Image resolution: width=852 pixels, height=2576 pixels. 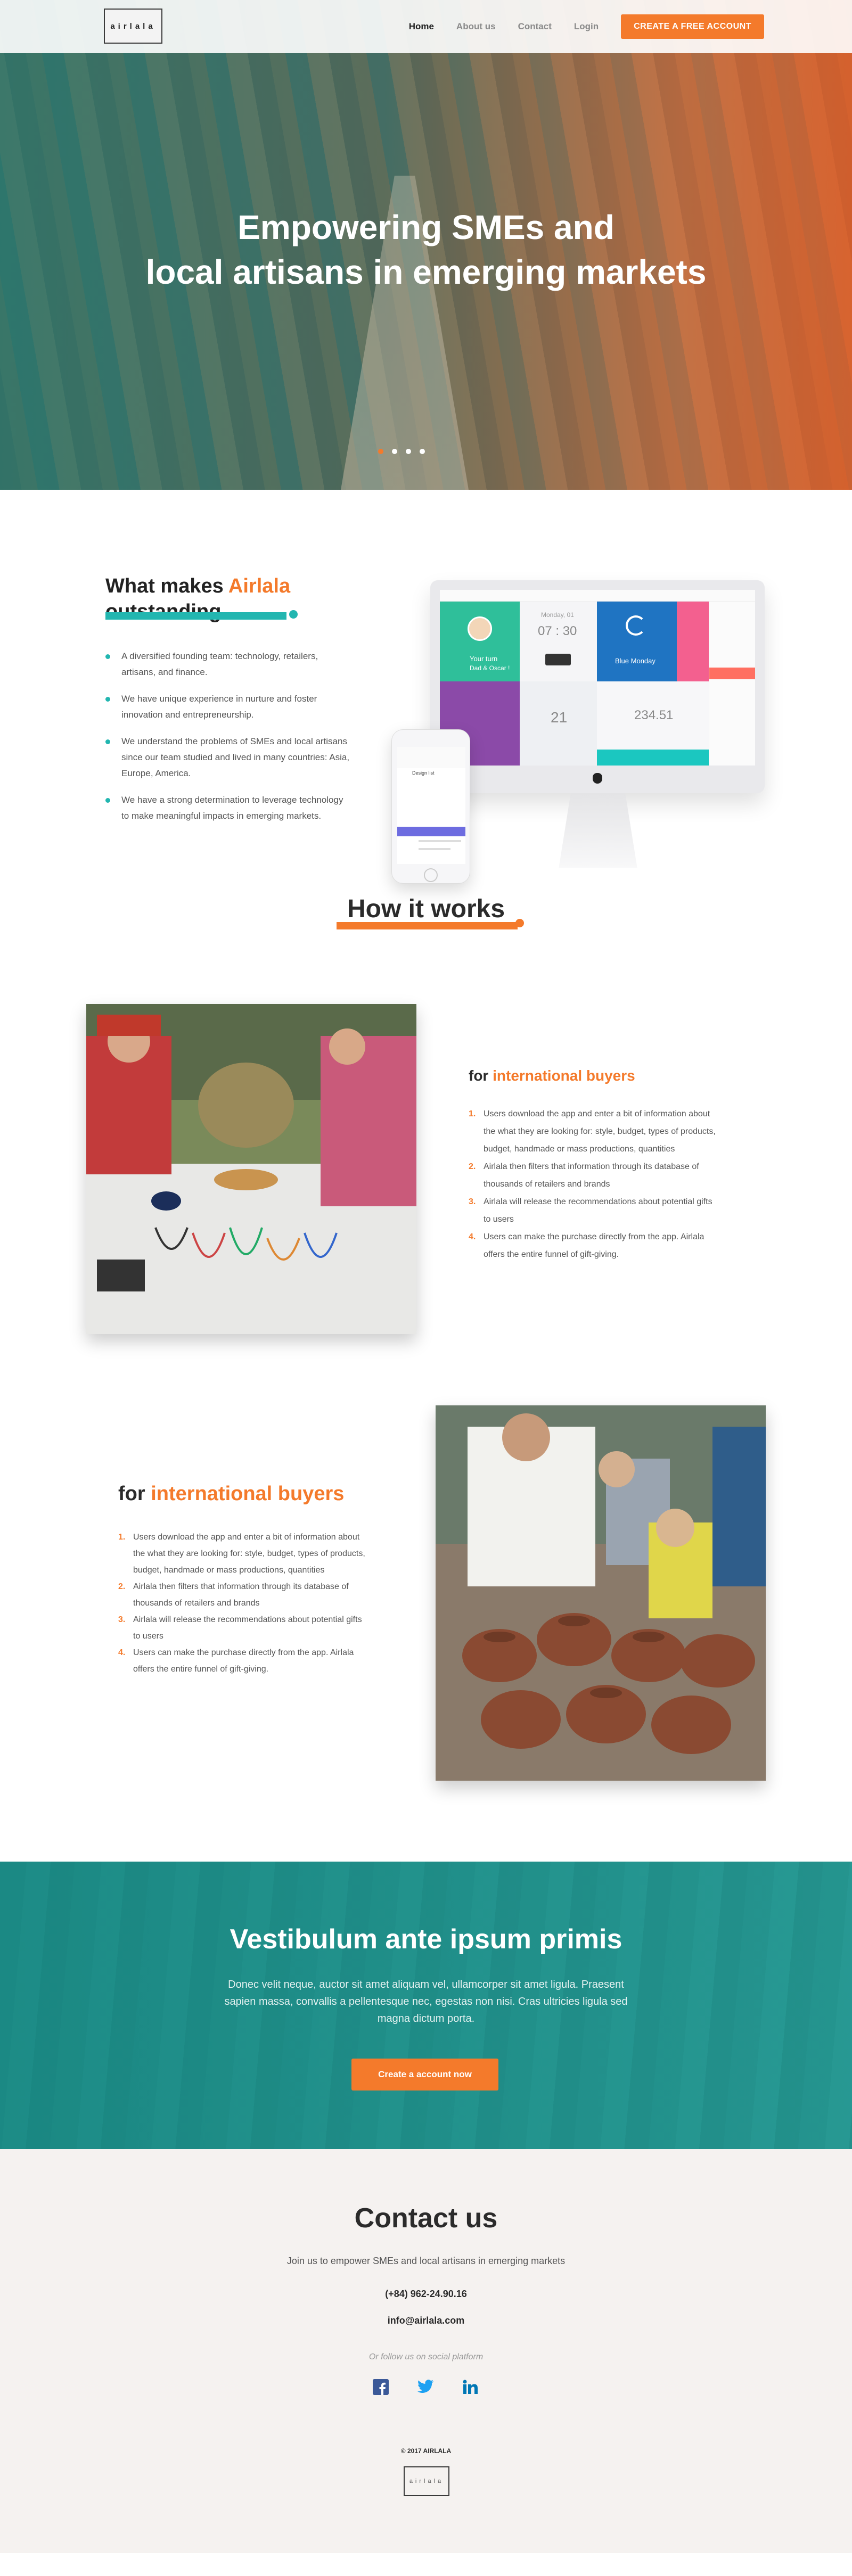 What do you see at coordinates (423, 773) in the screenshot?
I see `phone-title: Design list` at bounding box center [423, 773].